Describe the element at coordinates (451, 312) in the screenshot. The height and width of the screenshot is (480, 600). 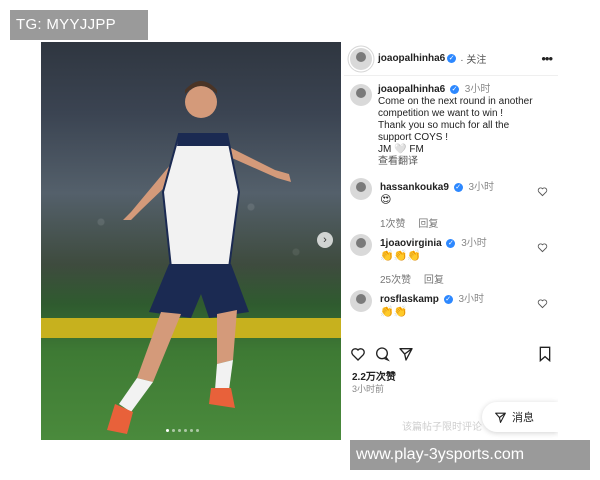
I see `comment-item: rosflaskamp ✓ 3小时 👏👏` at that location.